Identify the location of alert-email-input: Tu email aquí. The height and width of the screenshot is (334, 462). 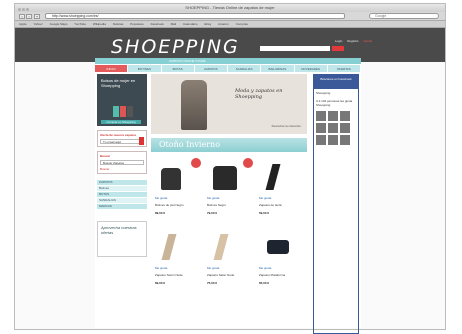
(122, 141).